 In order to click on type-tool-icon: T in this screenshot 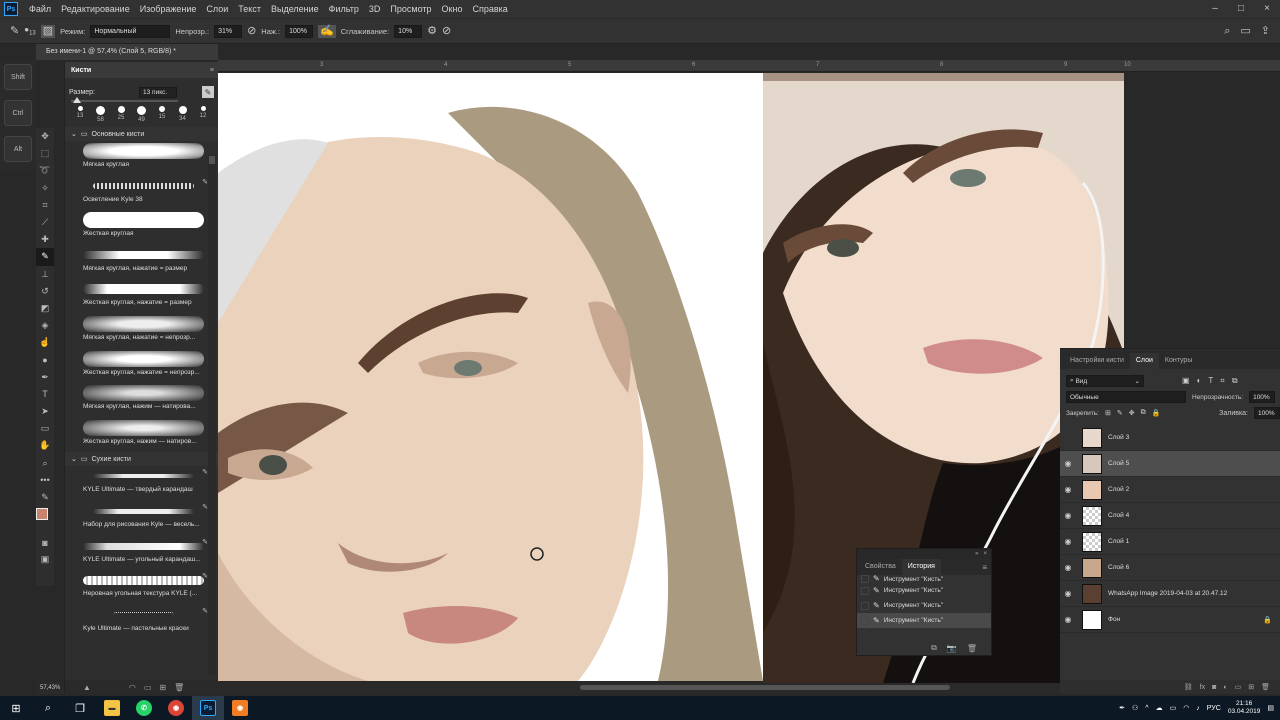, I will do `click(45, 394)`.